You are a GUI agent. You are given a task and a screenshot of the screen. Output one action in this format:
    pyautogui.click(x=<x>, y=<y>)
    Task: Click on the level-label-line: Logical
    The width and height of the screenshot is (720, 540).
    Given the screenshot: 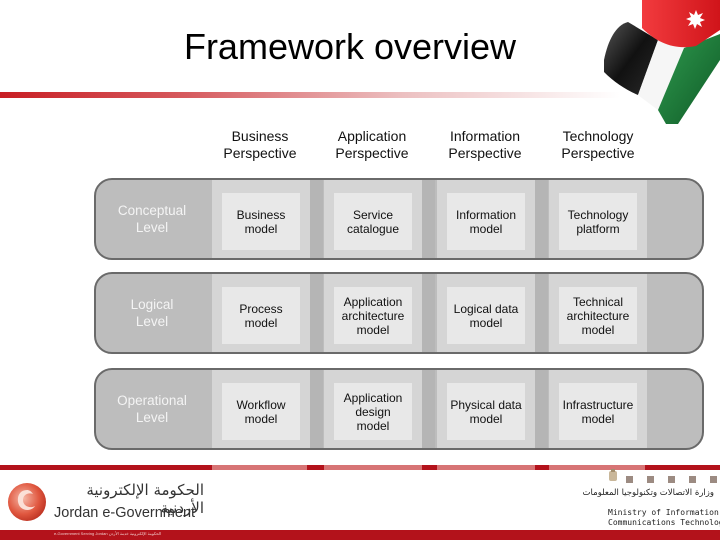 What is the action you would take?
    pyautogui.click(x=152, y=304)
    